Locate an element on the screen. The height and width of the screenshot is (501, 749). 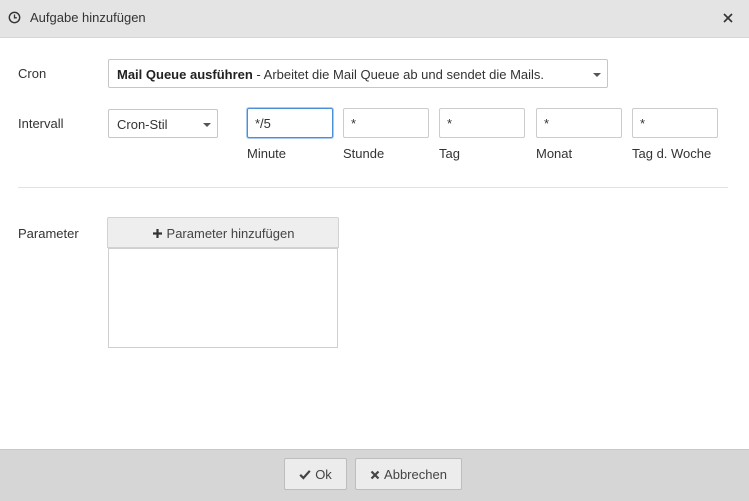
x-icon is located at coordinates (375, 475).